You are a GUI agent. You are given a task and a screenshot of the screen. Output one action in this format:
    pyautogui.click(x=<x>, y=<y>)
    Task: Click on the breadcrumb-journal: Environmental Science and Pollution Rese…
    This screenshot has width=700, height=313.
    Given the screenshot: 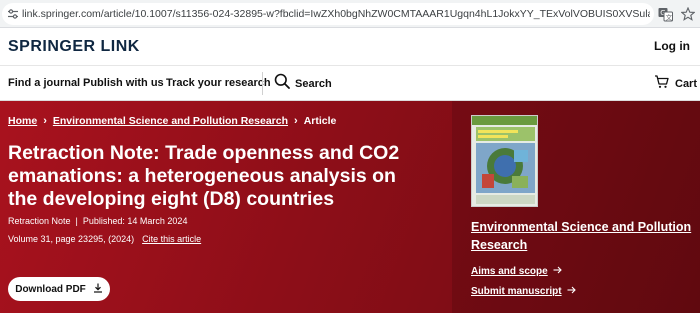 What is the action you would take?
    pyautogui.click(x=170, y=121)
    